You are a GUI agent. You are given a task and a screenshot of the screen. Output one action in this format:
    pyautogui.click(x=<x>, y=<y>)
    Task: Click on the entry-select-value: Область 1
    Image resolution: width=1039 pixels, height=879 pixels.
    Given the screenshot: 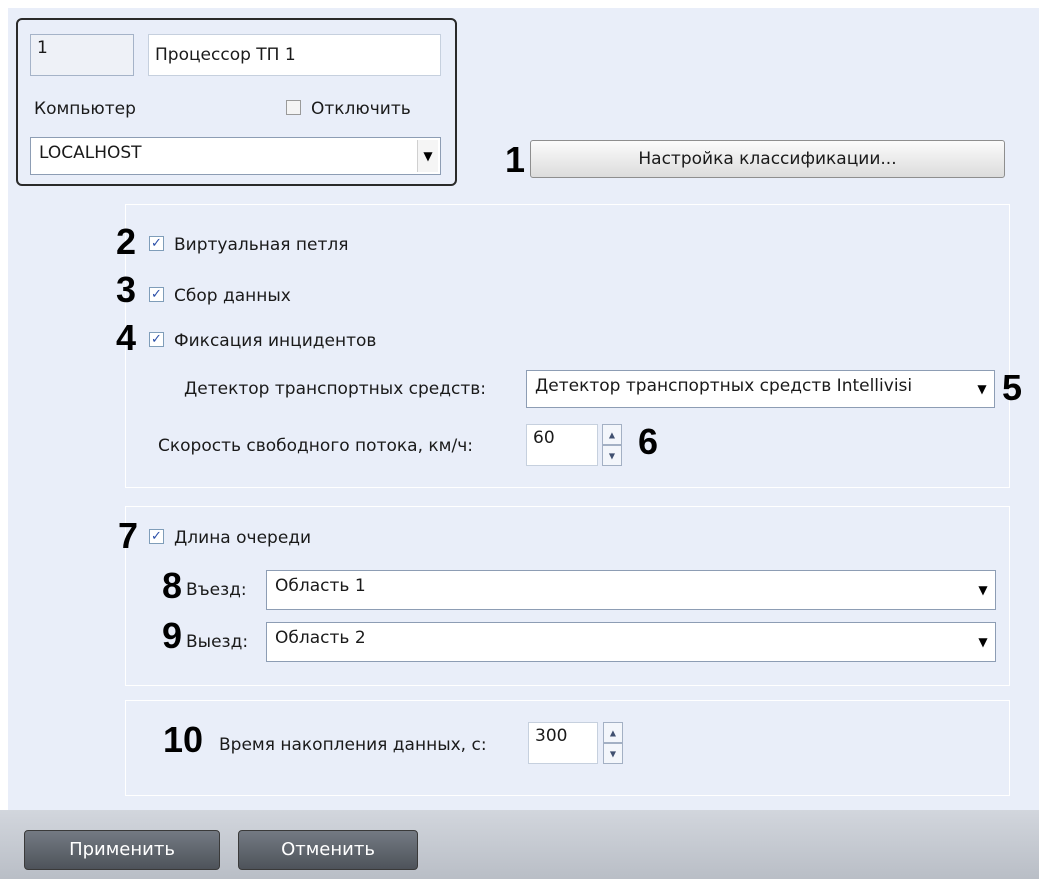 What is the action you would take?
    pyautogui.click(x=320, y=586)
    